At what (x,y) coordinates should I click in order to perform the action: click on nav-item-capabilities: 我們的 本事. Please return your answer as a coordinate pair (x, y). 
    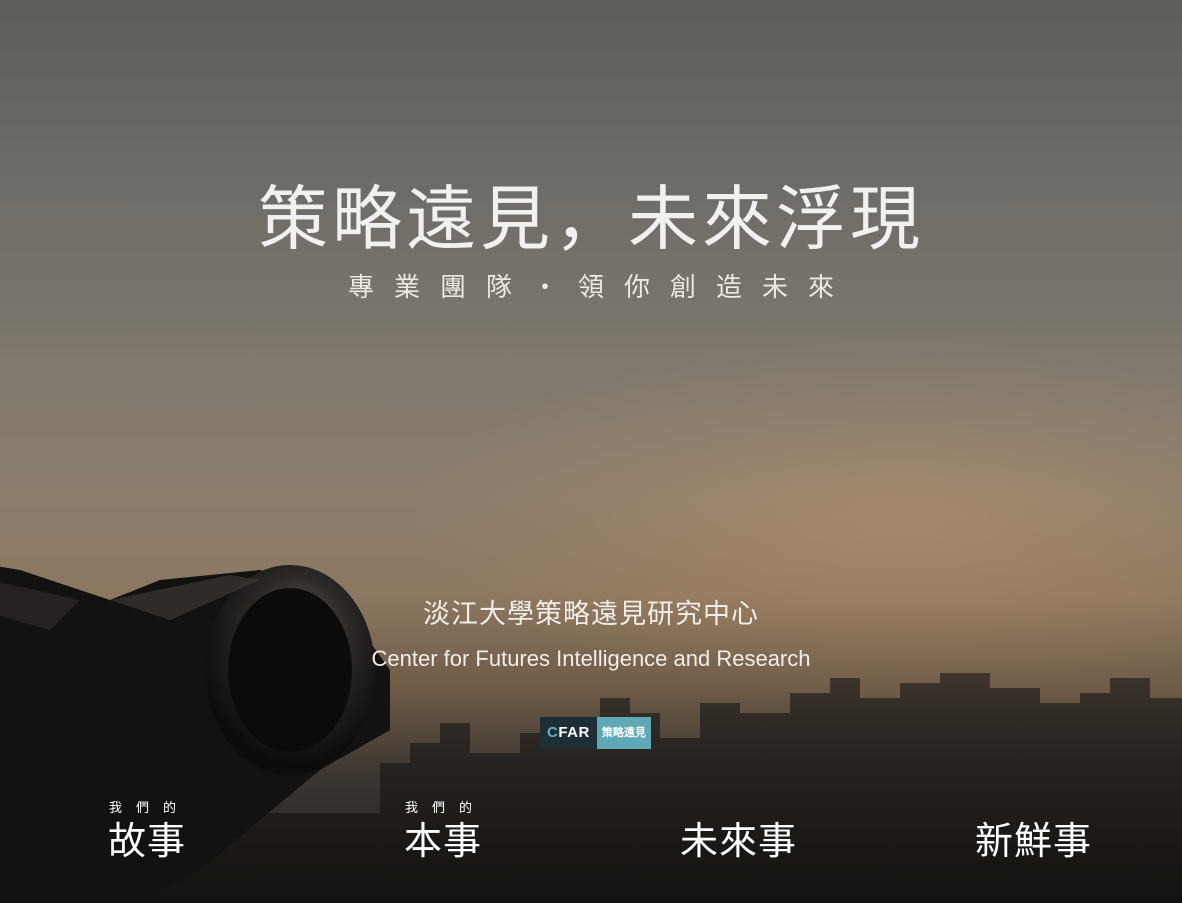
    Looking at the image, I should click on (445, 832).